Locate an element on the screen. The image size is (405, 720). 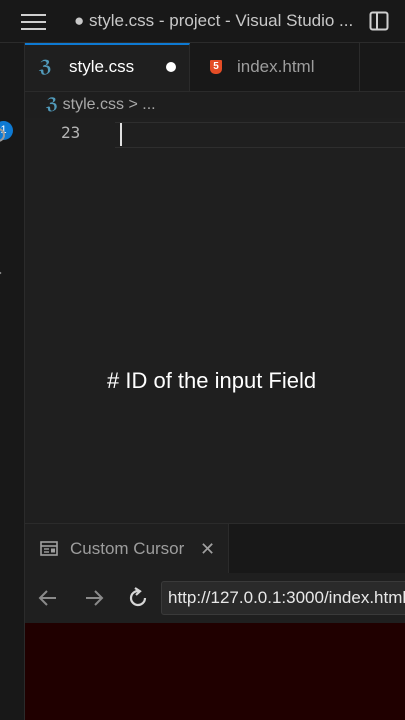
toggle-sidebar-icon is located at coordinates (379, 21).